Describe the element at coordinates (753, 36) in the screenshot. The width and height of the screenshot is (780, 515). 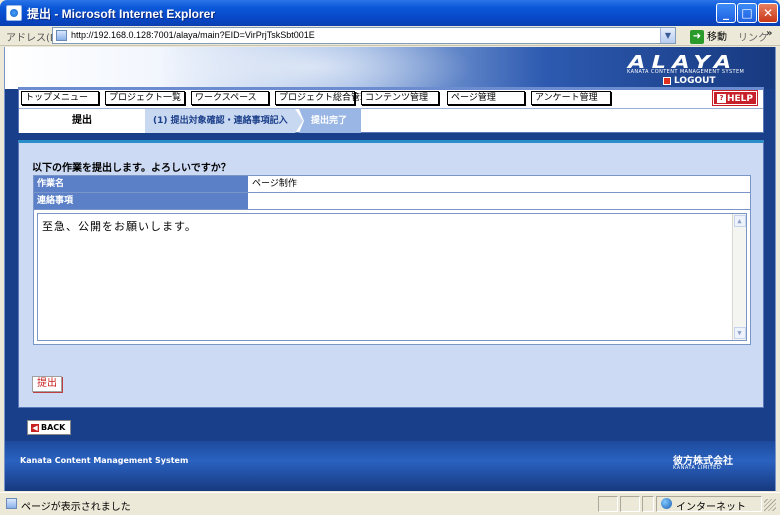
I see `links-button: リンク` at that location.